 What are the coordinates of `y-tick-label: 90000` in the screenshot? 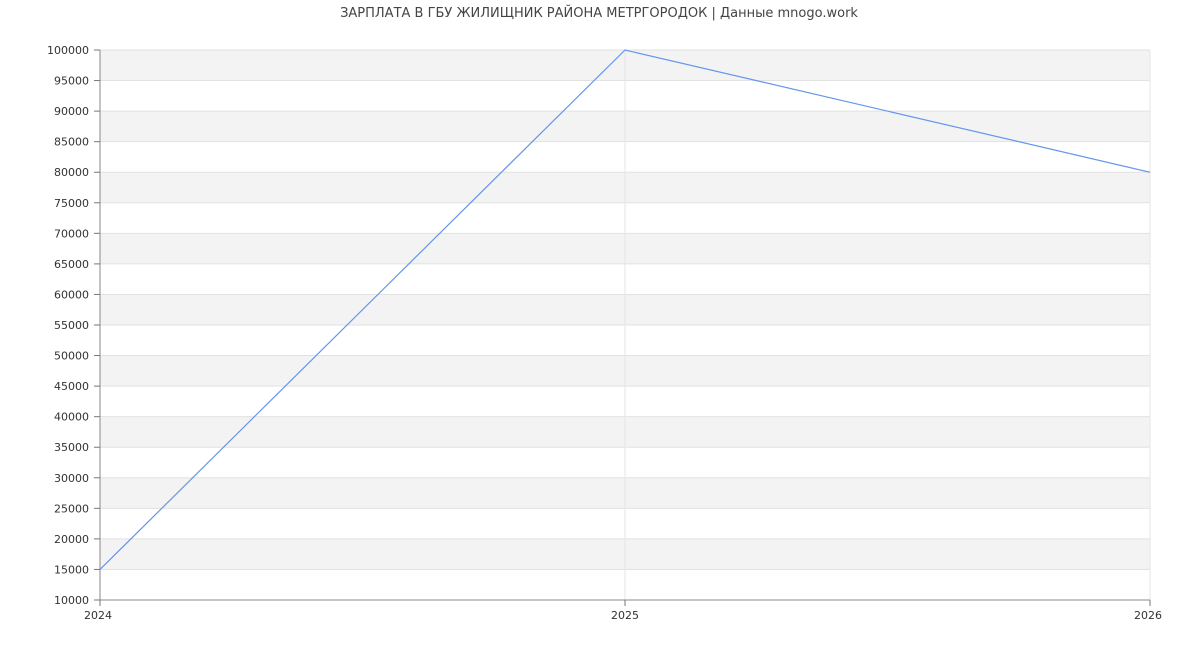 It's located at (71, 111).